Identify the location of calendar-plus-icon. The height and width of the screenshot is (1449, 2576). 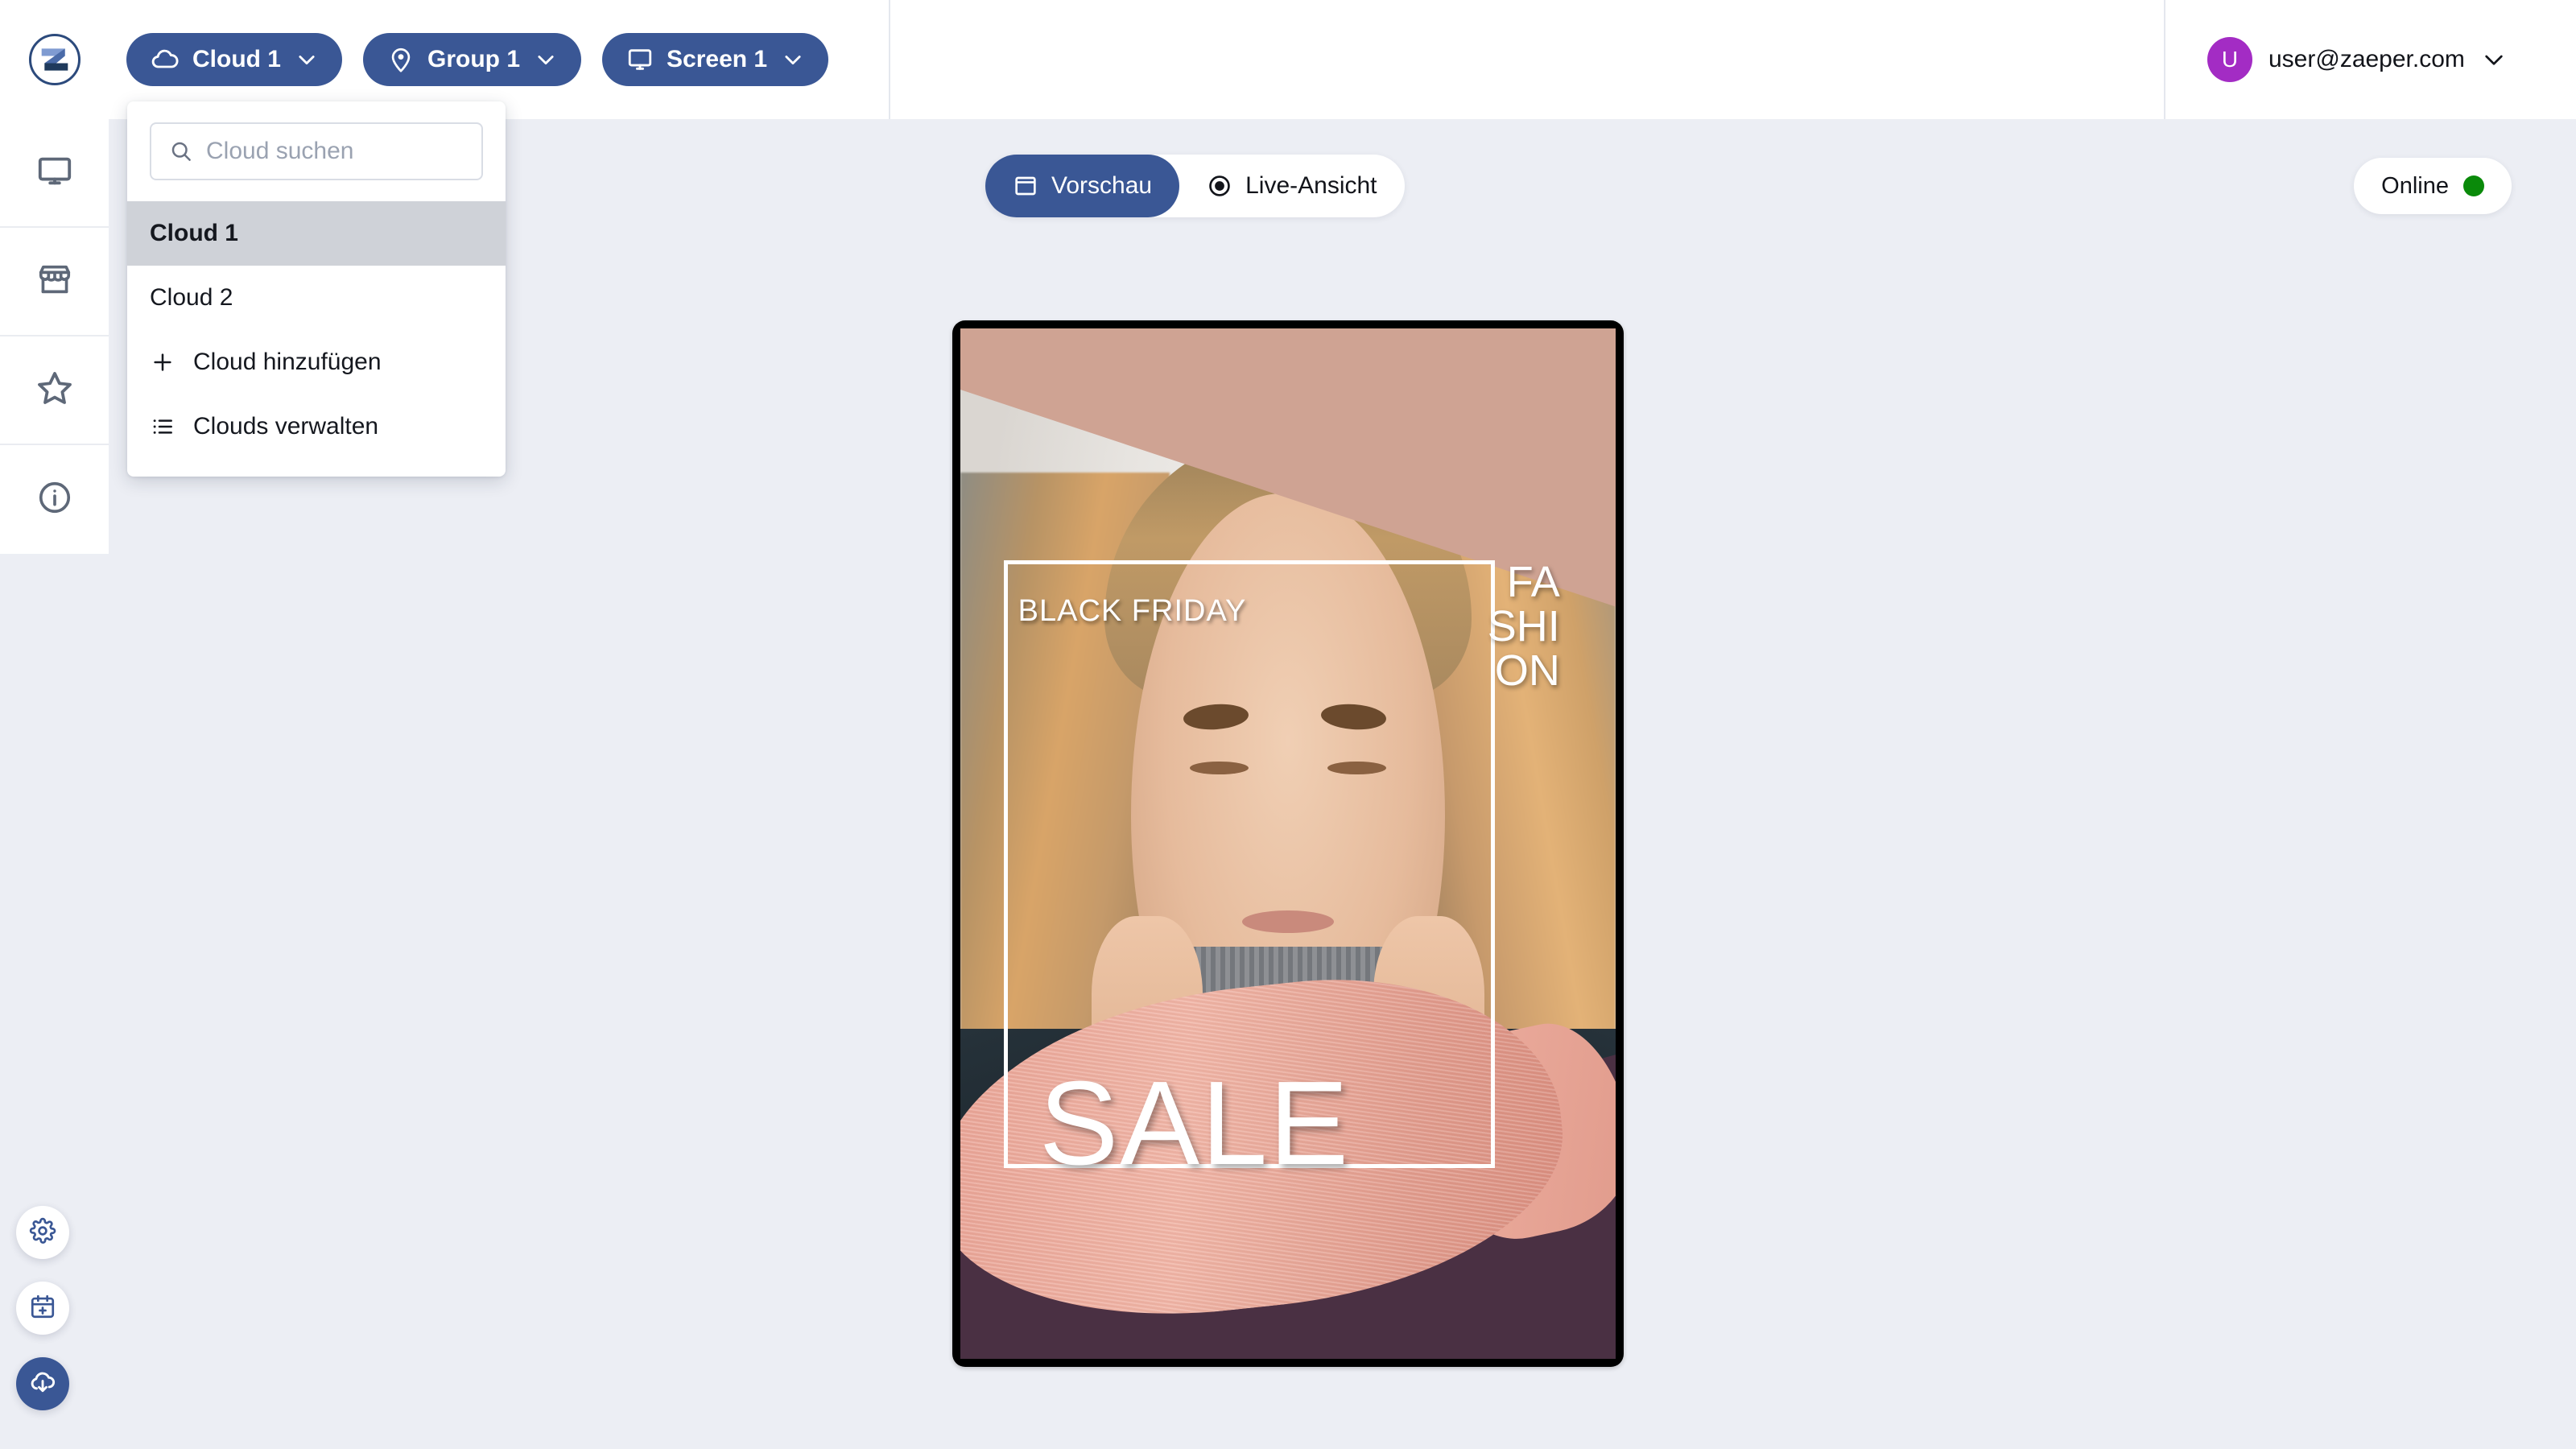
(42, 1308).